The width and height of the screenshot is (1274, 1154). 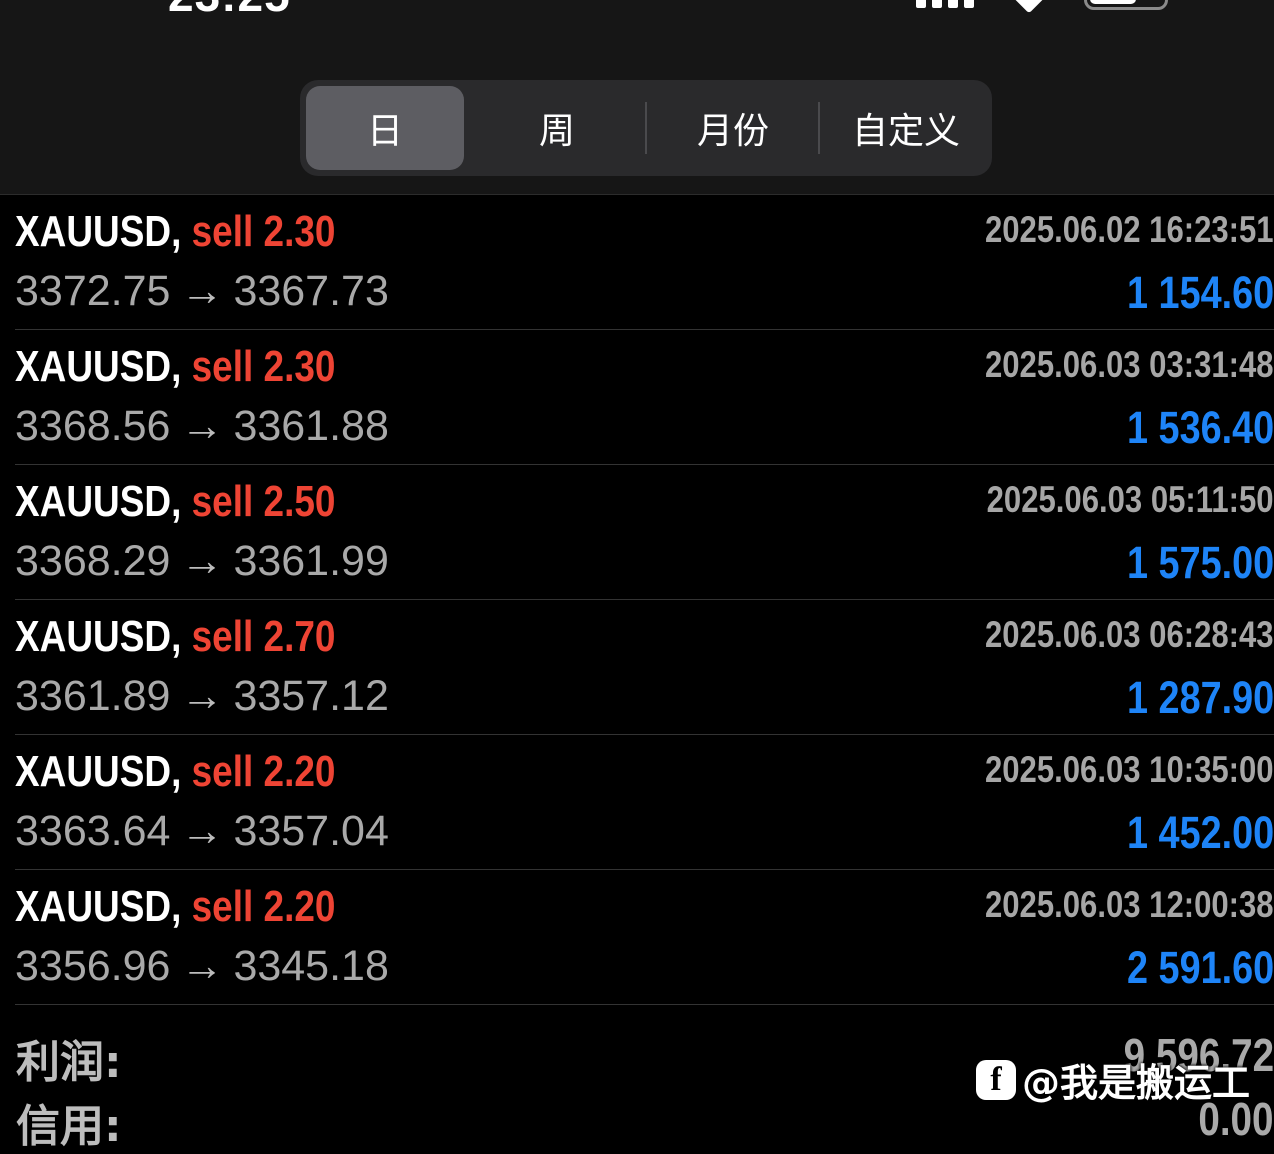 What do you see at coordinates (1129, 229) in the screenshot?
I see `trade-time: 2025.06.02 16:23:51` at bounding box center [1129, 229].